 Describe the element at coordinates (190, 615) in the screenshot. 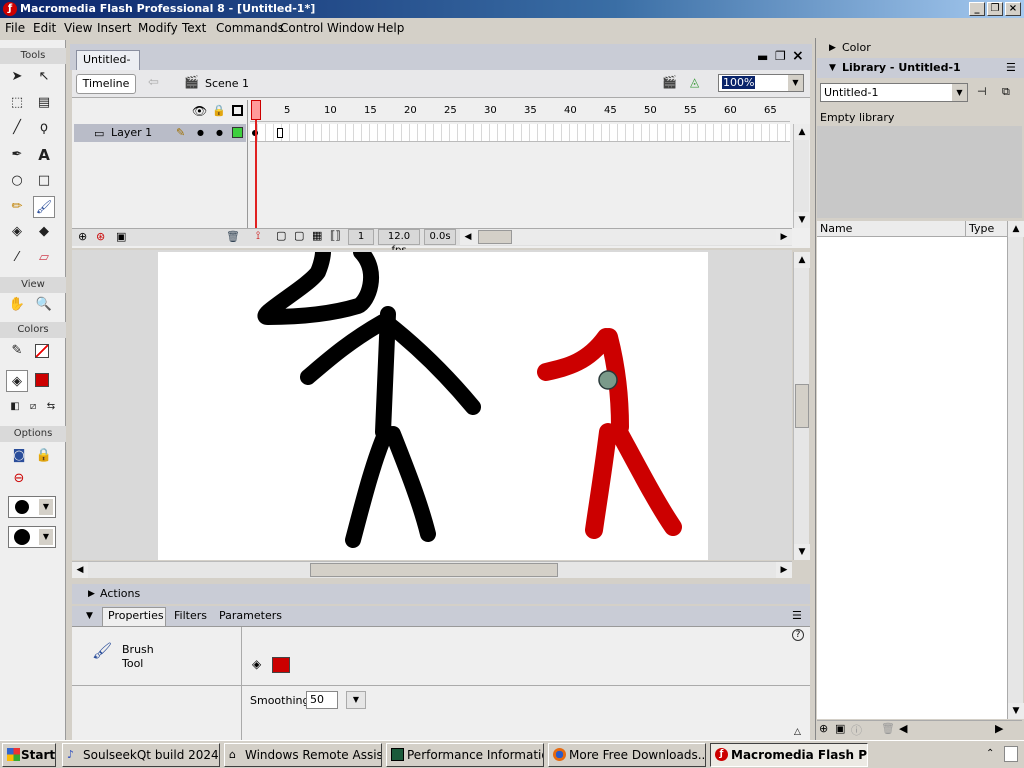

I see `tab-filters: Filters` at that location.